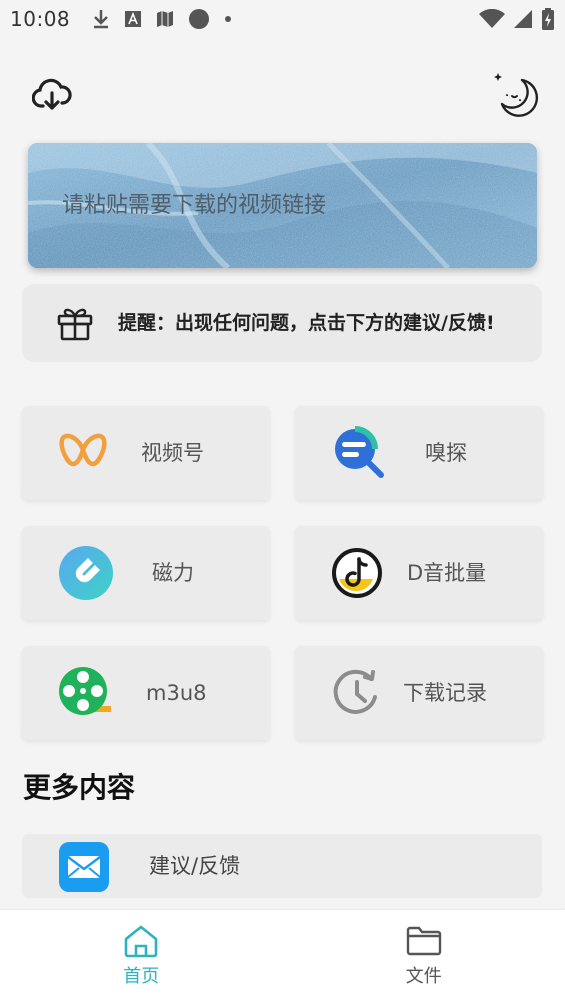 The image size is (565, 1004). I want to click on tool-tile-douyin-batch: D音批量, so click(419, 573).